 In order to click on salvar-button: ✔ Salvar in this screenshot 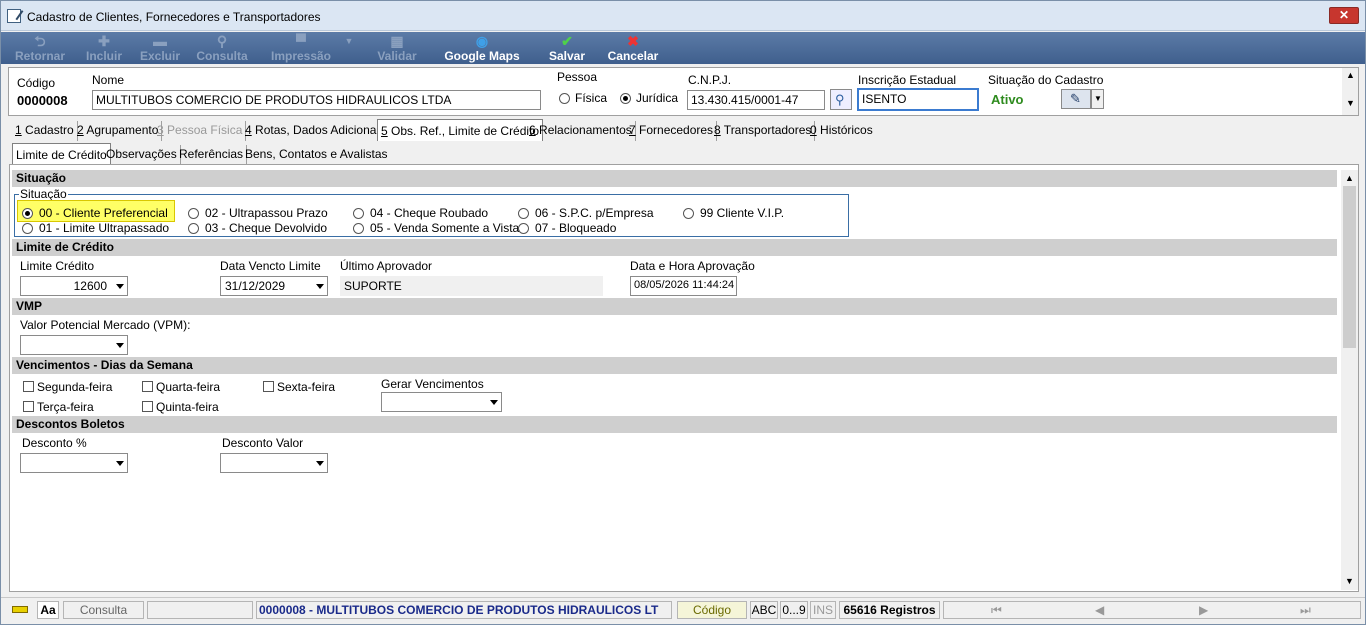, I will do `click(567, 48)`.